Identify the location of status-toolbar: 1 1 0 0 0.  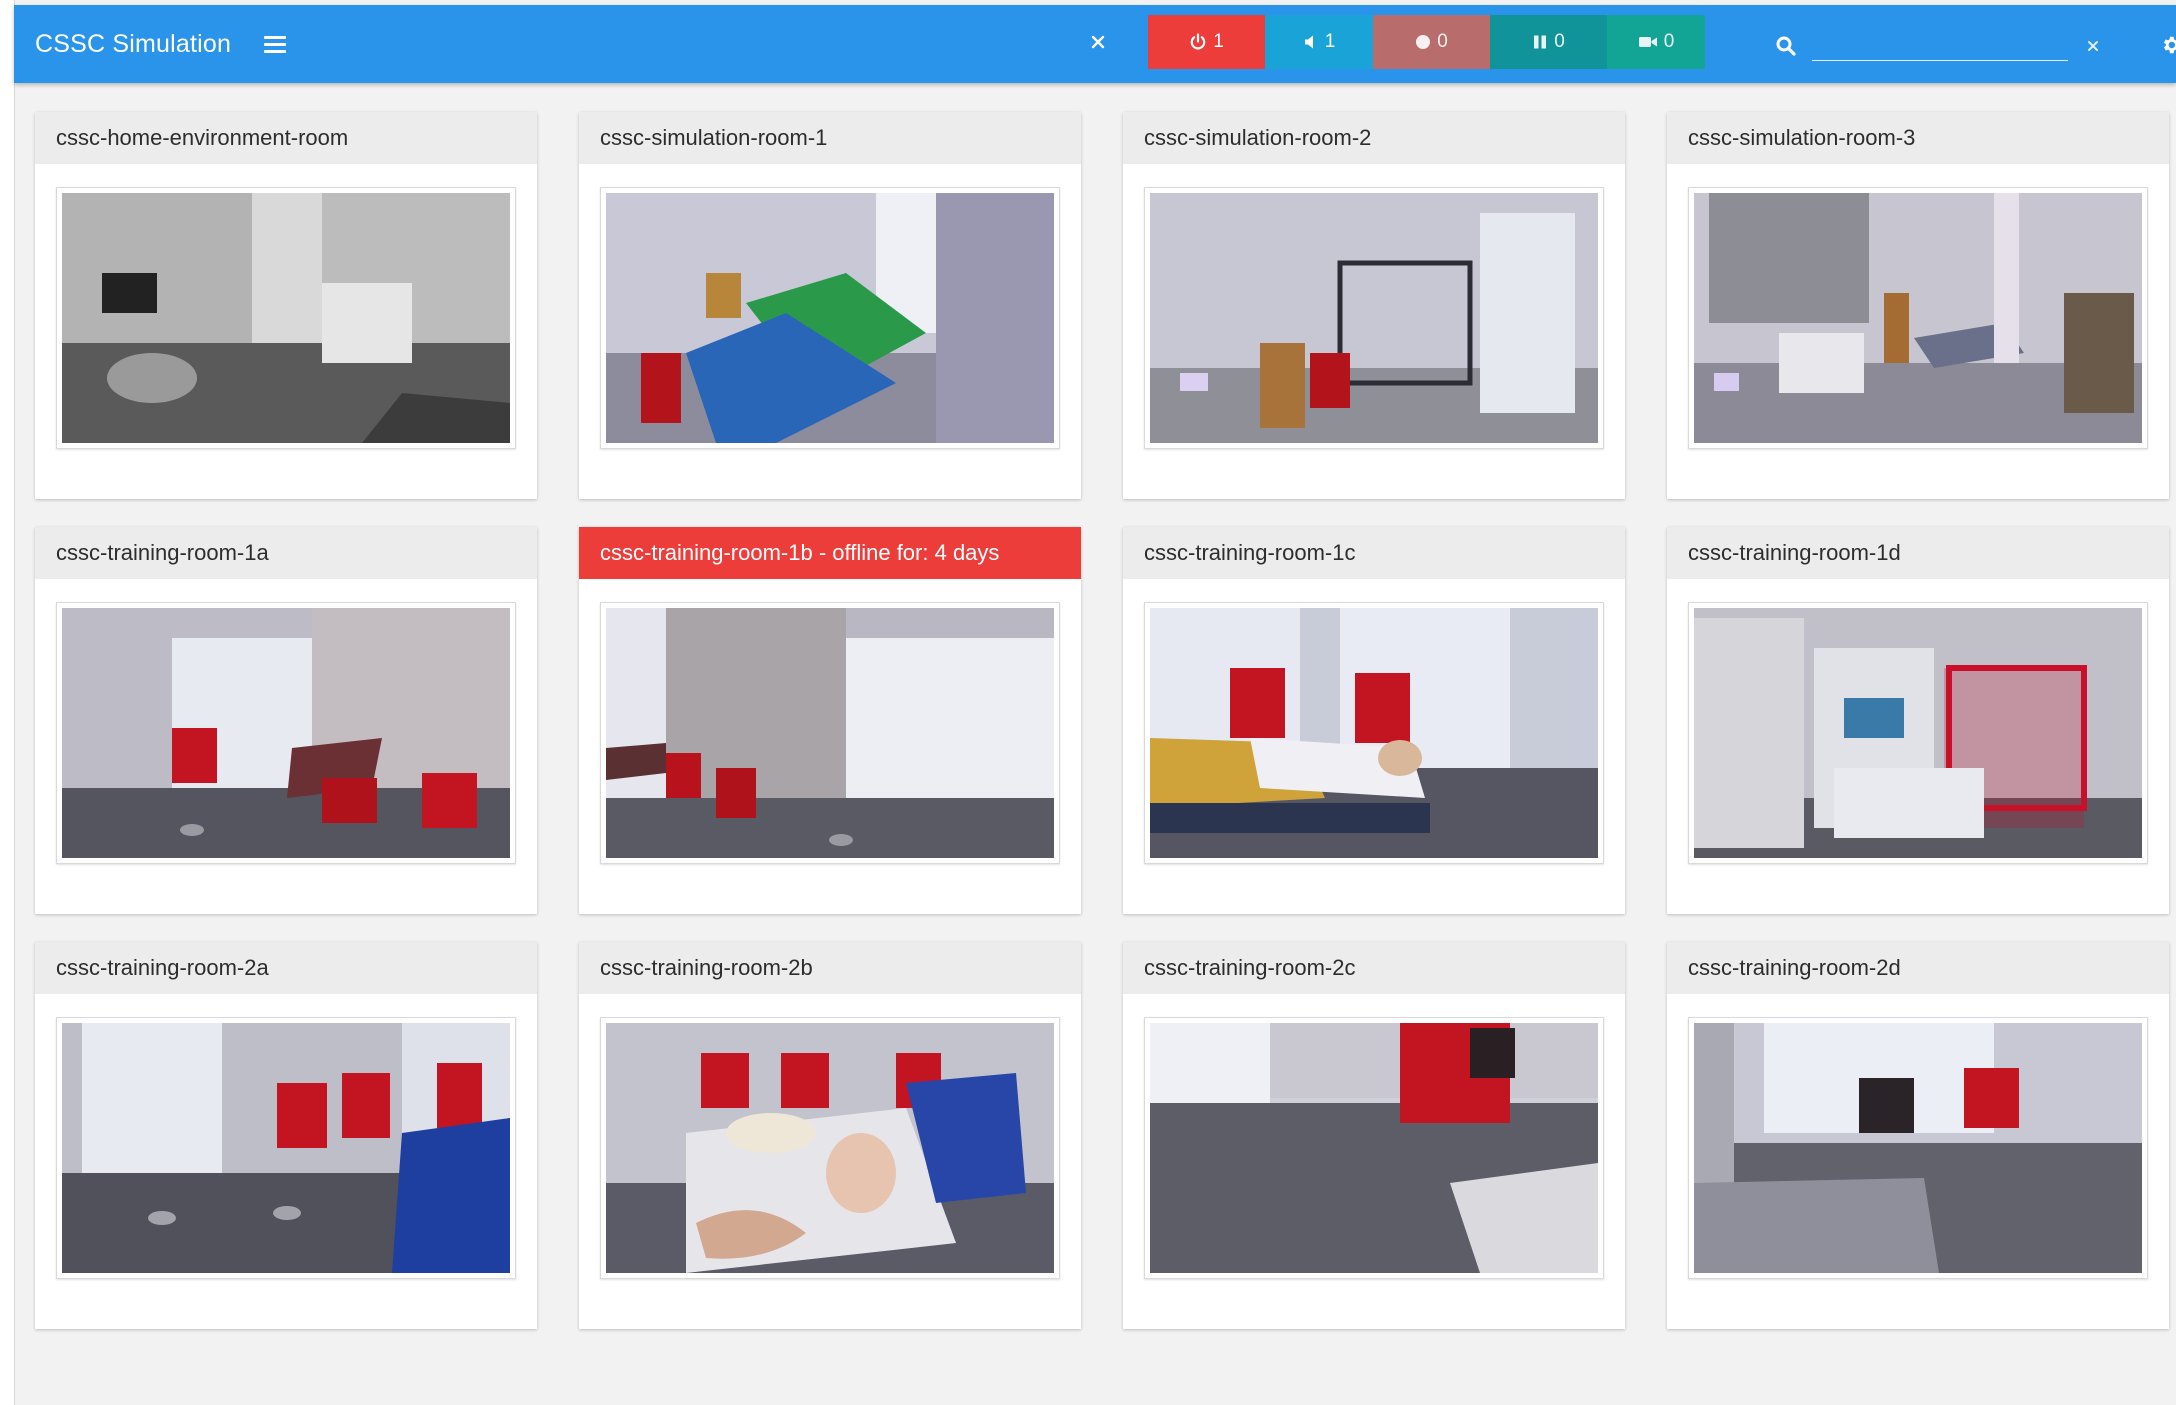
(1376, 42).